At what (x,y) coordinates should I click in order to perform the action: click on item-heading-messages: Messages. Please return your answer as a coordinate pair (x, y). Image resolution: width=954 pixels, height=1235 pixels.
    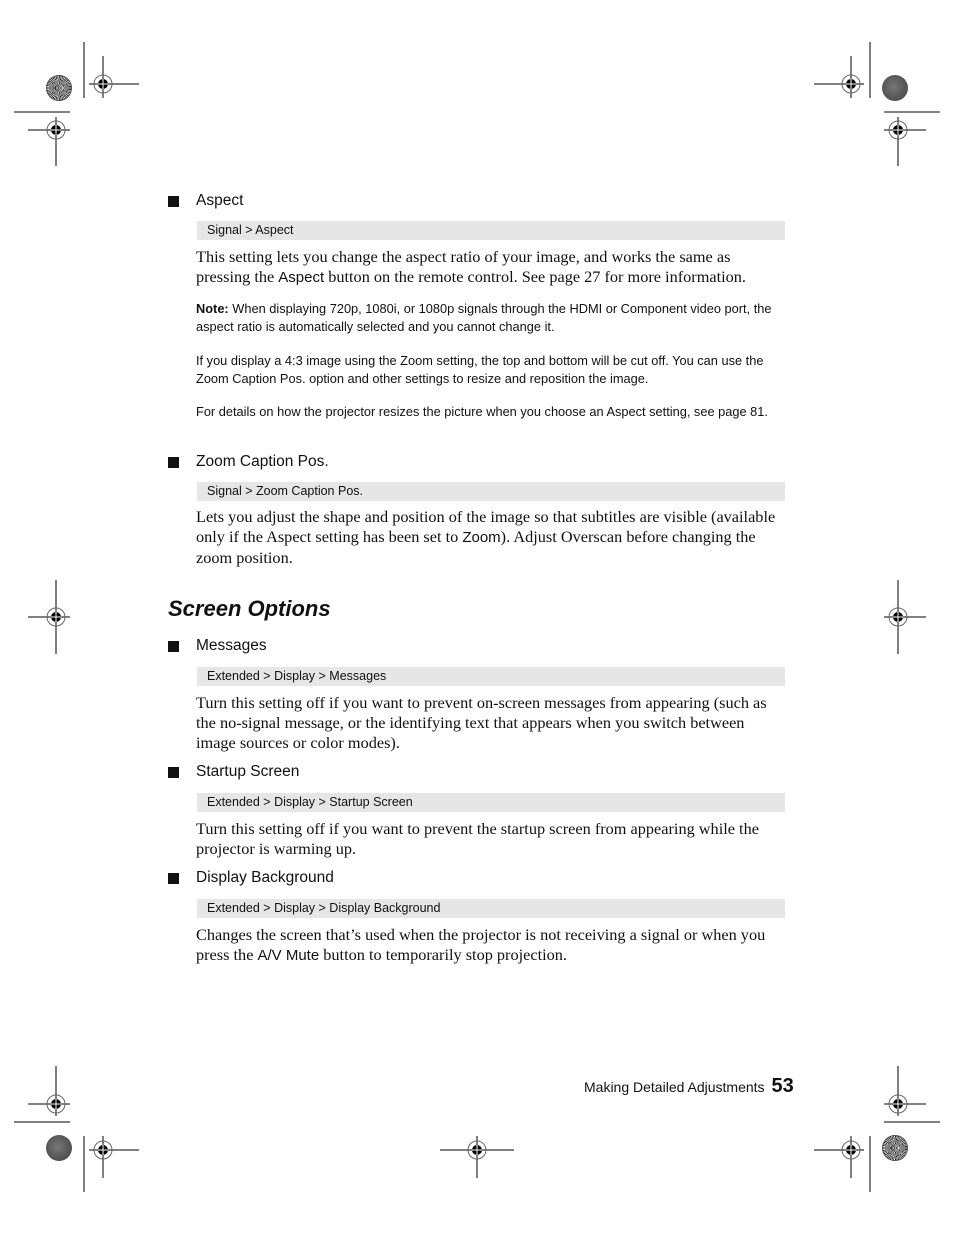
    Looking at the image, I should click on (217, 646).